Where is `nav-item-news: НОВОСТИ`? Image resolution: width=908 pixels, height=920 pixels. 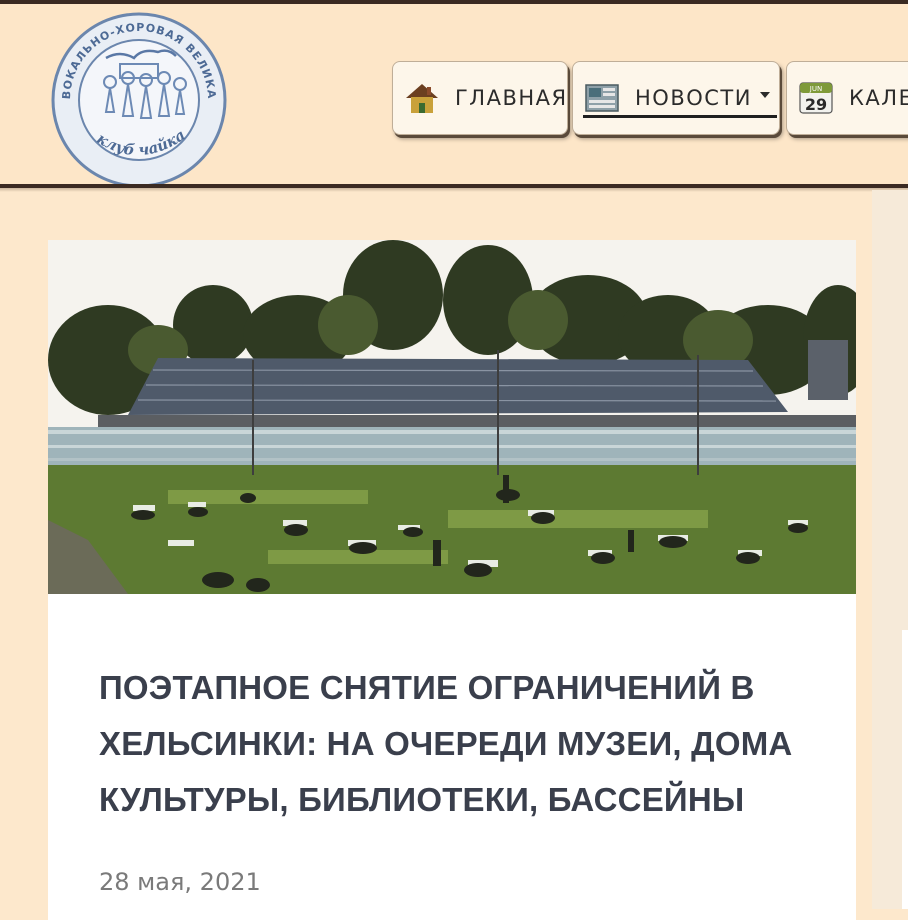
nav-item-news: НОВОСТИ is located at coordinates (676, 98).